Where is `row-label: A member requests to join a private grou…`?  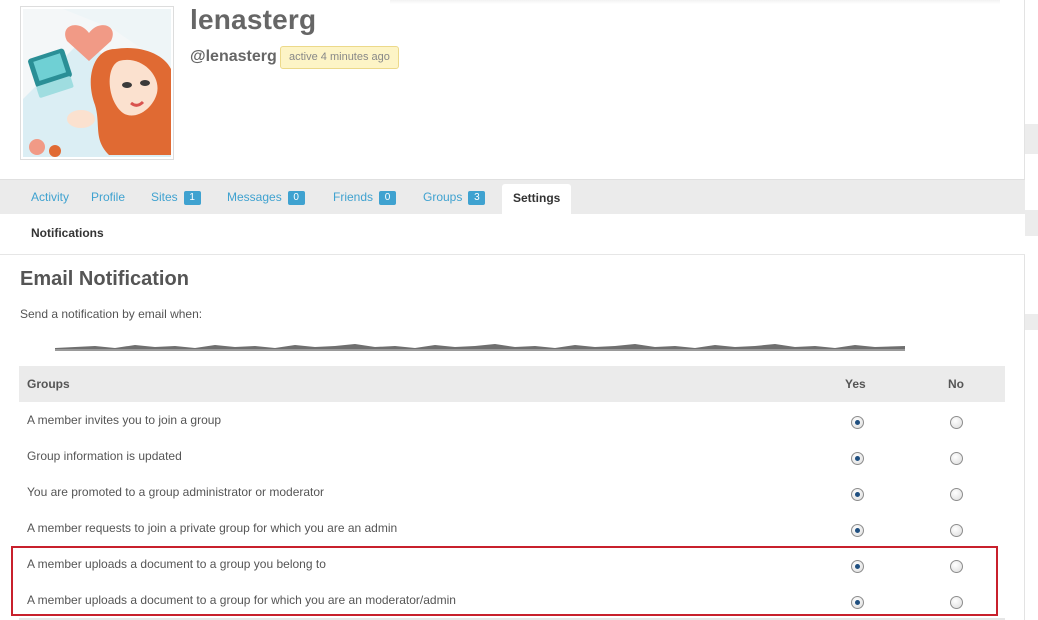
row-label: A member requests to join a private grou… is located at coordinates (212, 528).